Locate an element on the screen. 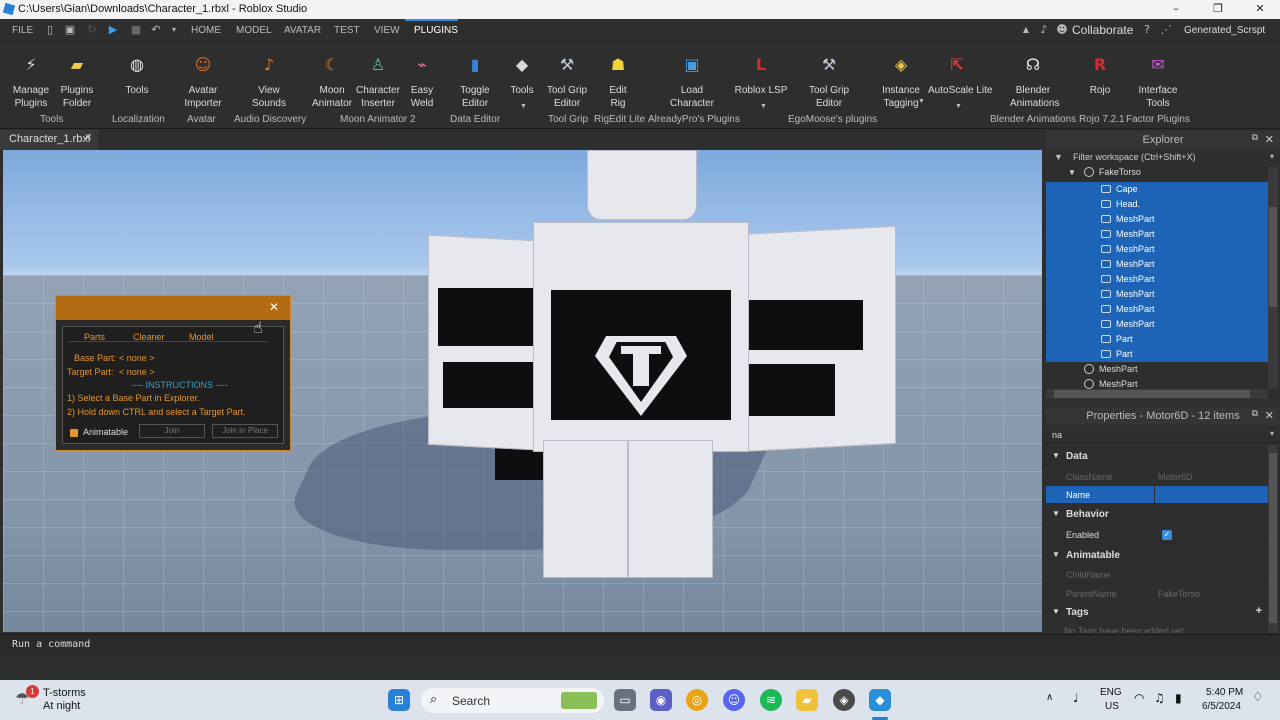 Image resolution: width=1280 pixels, height=720 pixels. ribbon-button-tools: ◆ Tools is located at coordinates (522, 73).